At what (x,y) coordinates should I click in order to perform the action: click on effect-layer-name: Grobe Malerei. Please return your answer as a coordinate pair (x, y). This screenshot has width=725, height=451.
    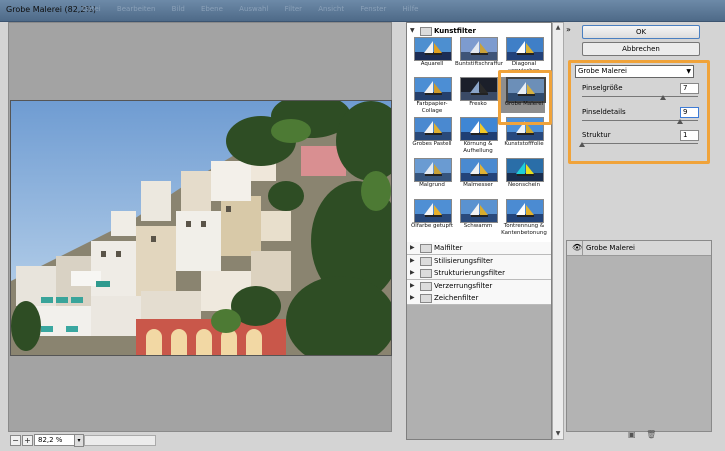
    Looking at the image, I should click on (610, 248).